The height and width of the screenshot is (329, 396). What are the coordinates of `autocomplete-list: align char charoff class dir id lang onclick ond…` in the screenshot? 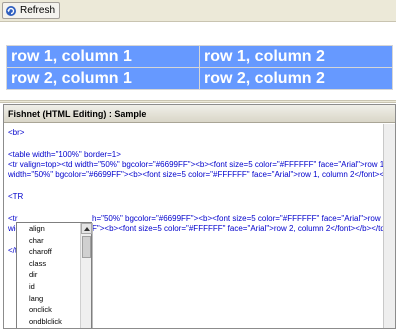 It's located at (48, 275).